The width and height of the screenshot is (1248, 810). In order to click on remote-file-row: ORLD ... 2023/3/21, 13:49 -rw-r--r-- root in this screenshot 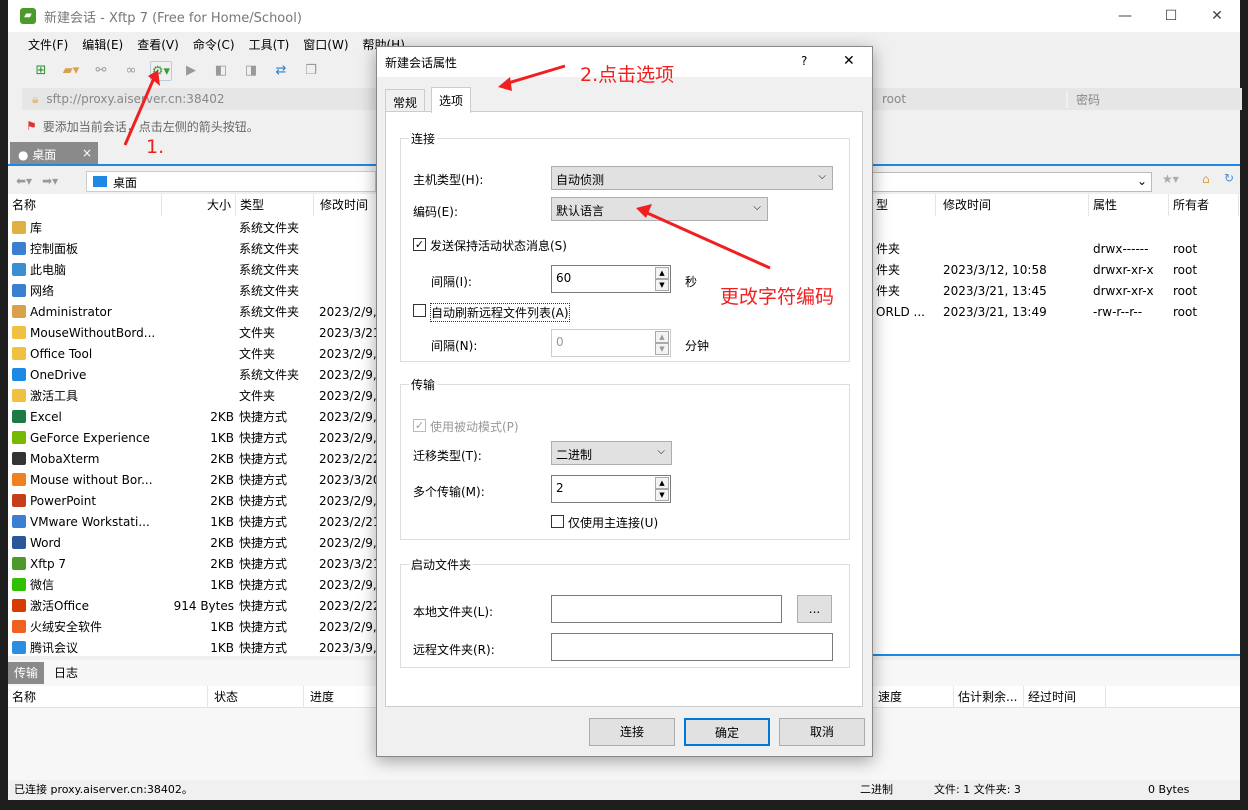, I will do `click(1054, 312)`.